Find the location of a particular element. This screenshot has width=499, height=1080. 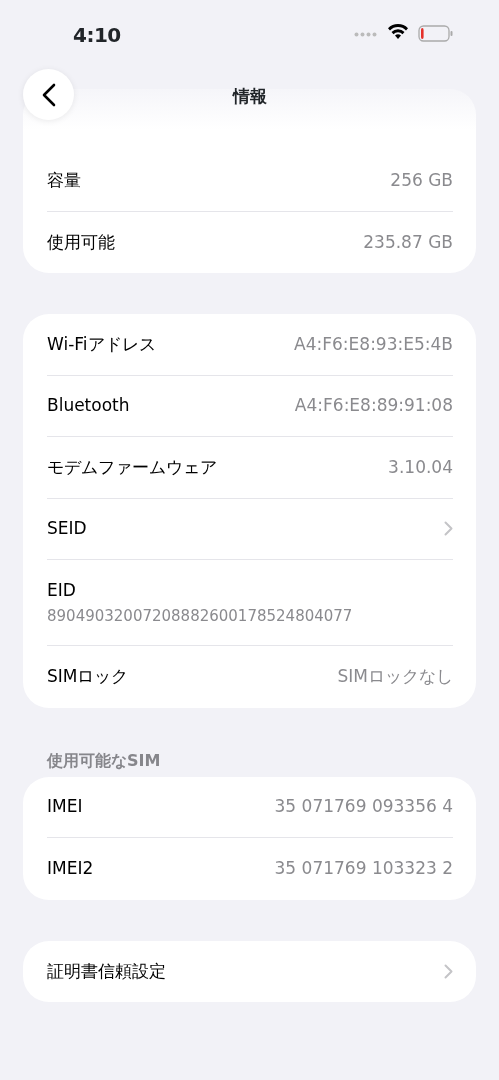

row-label: EID is located at coordinates (61, 590).